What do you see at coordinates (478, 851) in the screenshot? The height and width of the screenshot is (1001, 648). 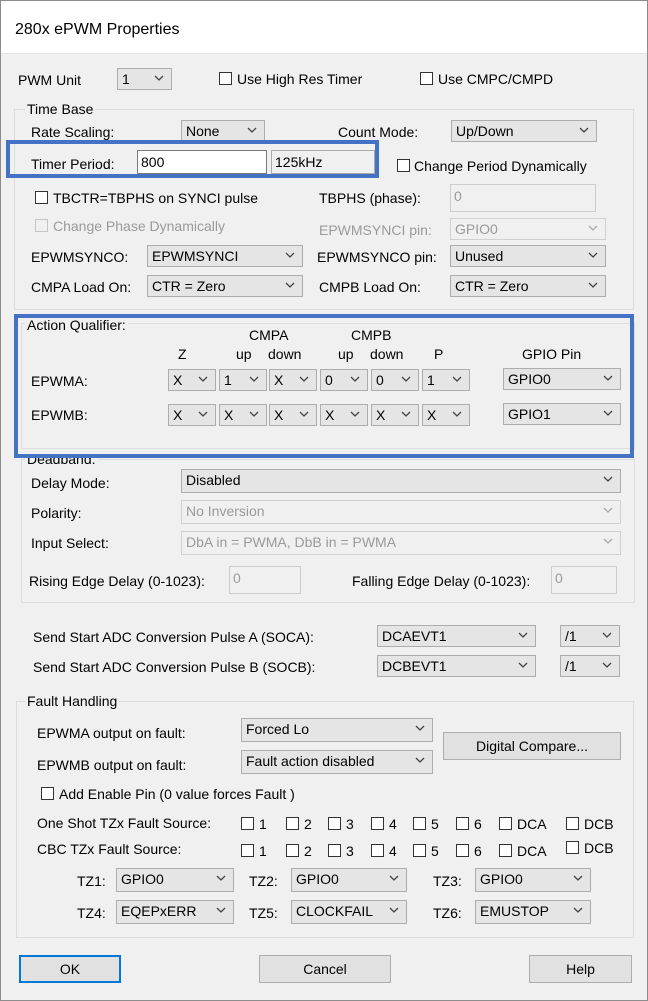 I see `cbc-6-label: 6` at bounding box center [478, 851].